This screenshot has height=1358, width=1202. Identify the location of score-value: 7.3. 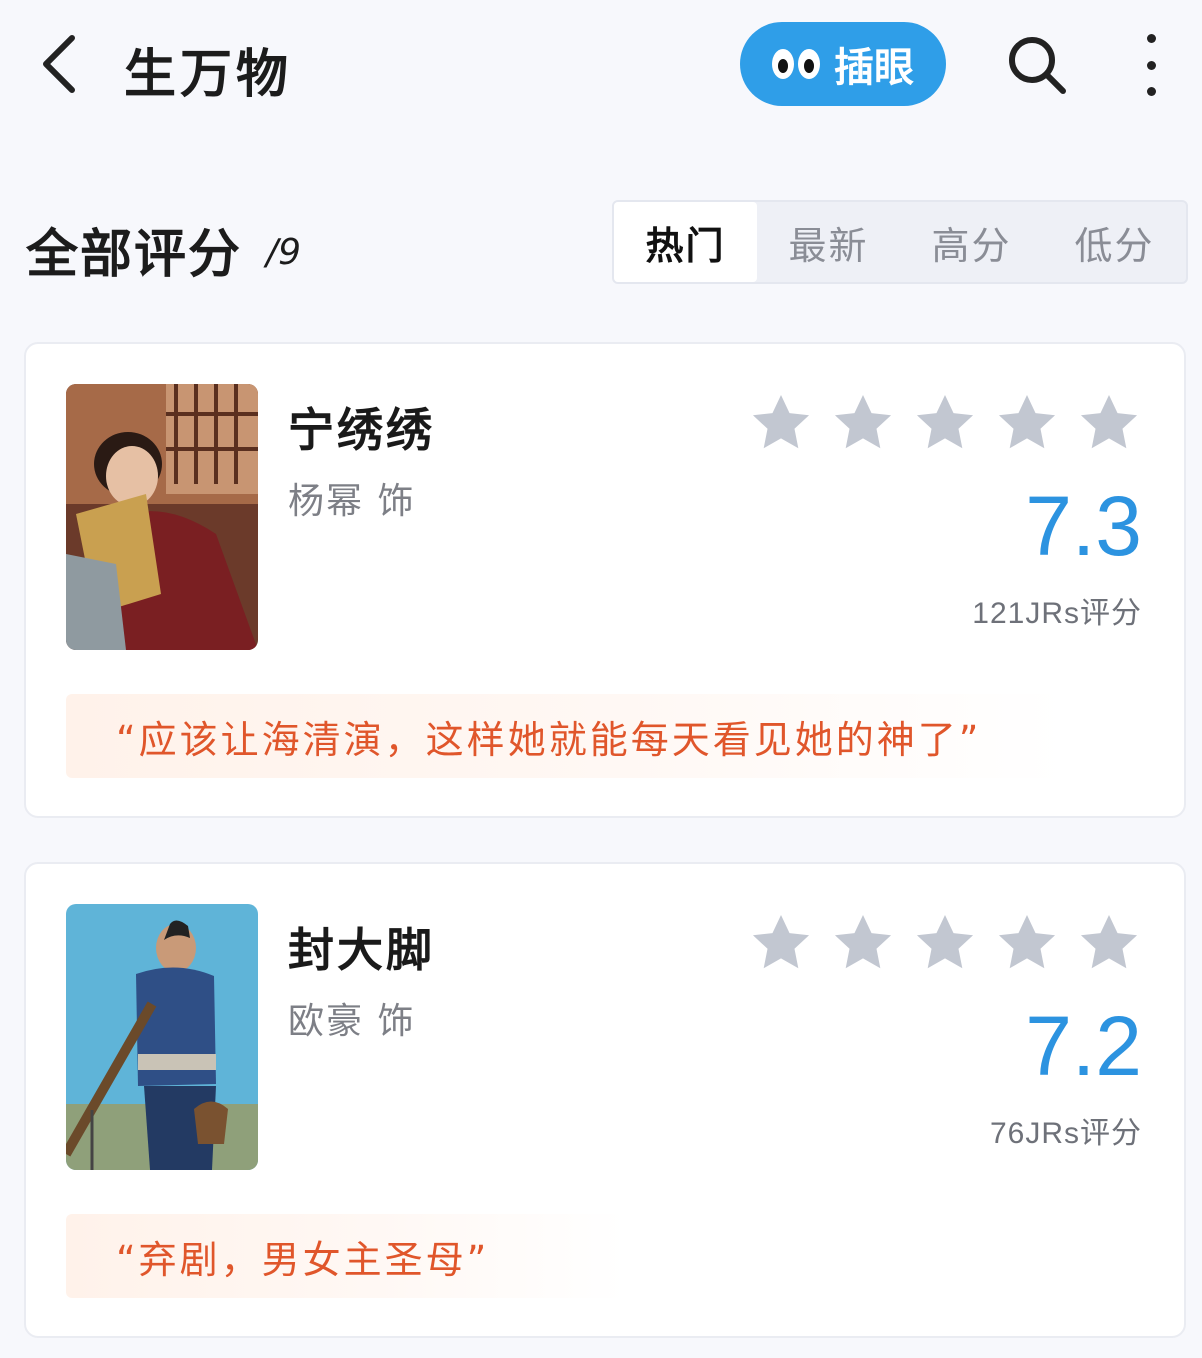
(1083, 526).